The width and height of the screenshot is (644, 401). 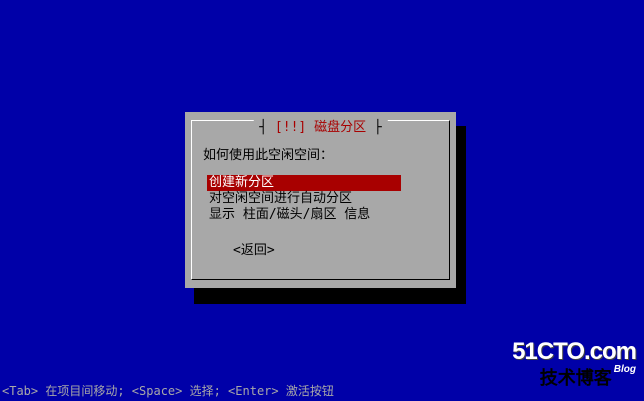 I want to click on site-watermark: 51CTO.com 技术博客 Blog, so click(x=574, y=364).